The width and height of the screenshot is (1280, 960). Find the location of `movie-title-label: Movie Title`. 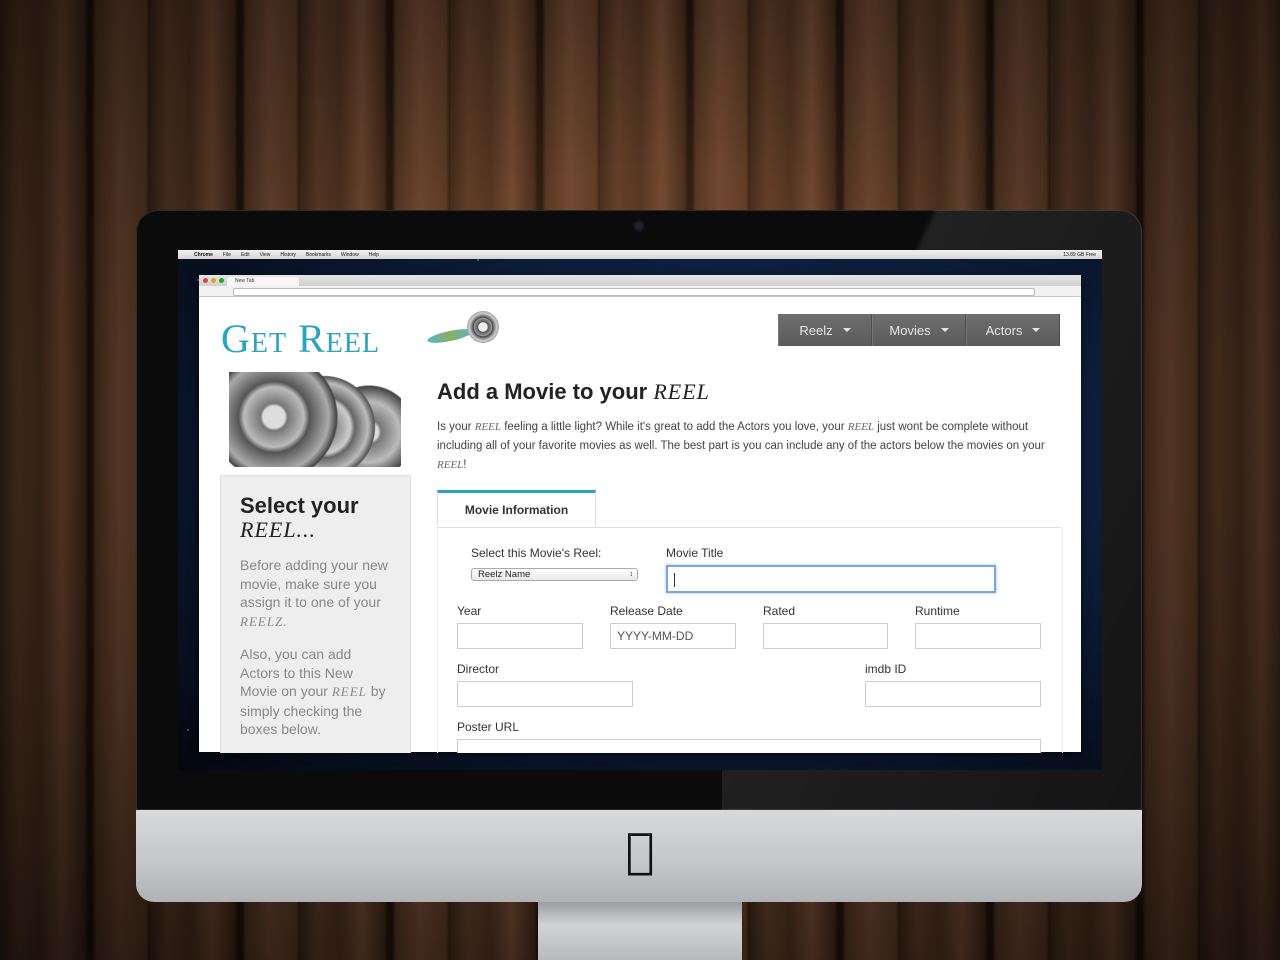

movie-title-label: Movie Title is located at coordinates (695, 553).